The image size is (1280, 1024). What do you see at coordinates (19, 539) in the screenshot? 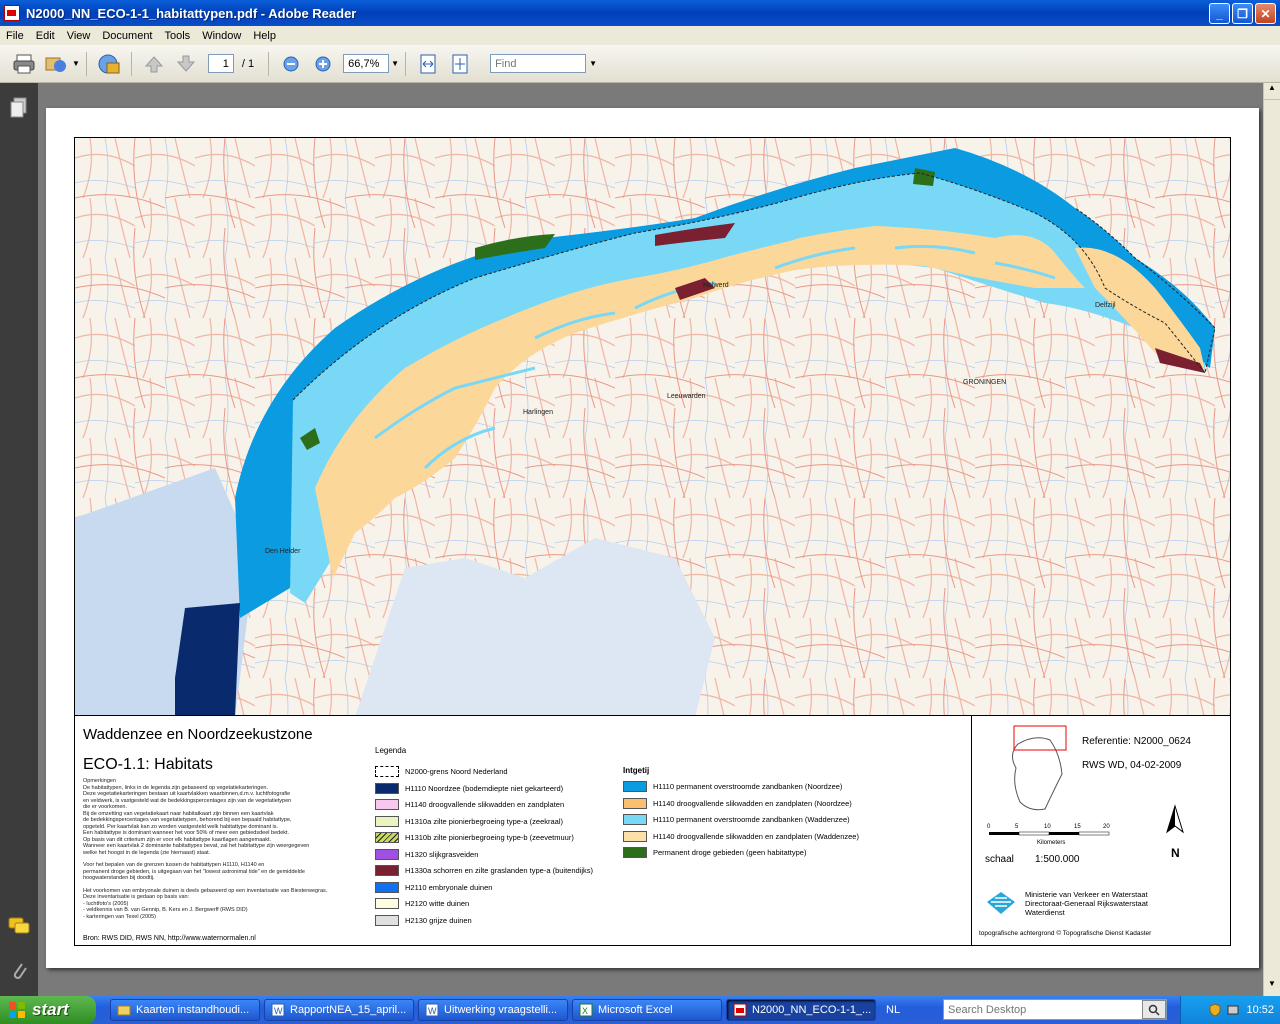
I see `navigation-pane` at bounding box center [19, 539].